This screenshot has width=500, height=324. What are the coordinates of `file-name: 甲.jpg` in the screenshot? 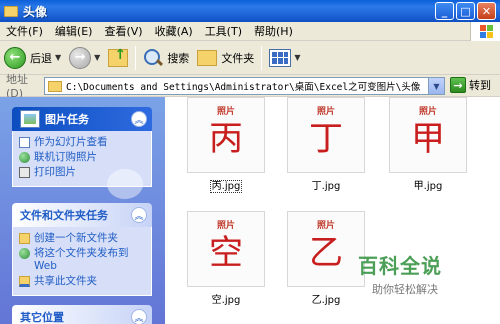 It's located at (428, 184).